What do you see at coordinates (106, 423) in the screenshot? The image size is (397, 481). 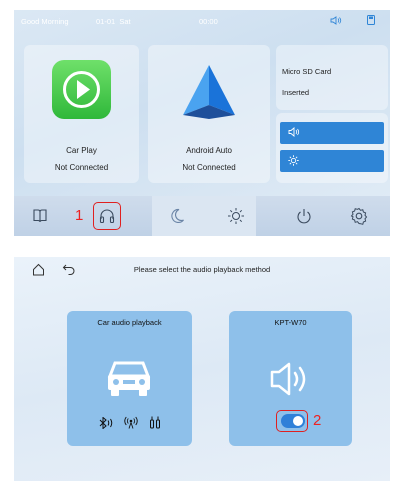 I see `bluetooth-audio-icon` at bounding box center [106, 423].